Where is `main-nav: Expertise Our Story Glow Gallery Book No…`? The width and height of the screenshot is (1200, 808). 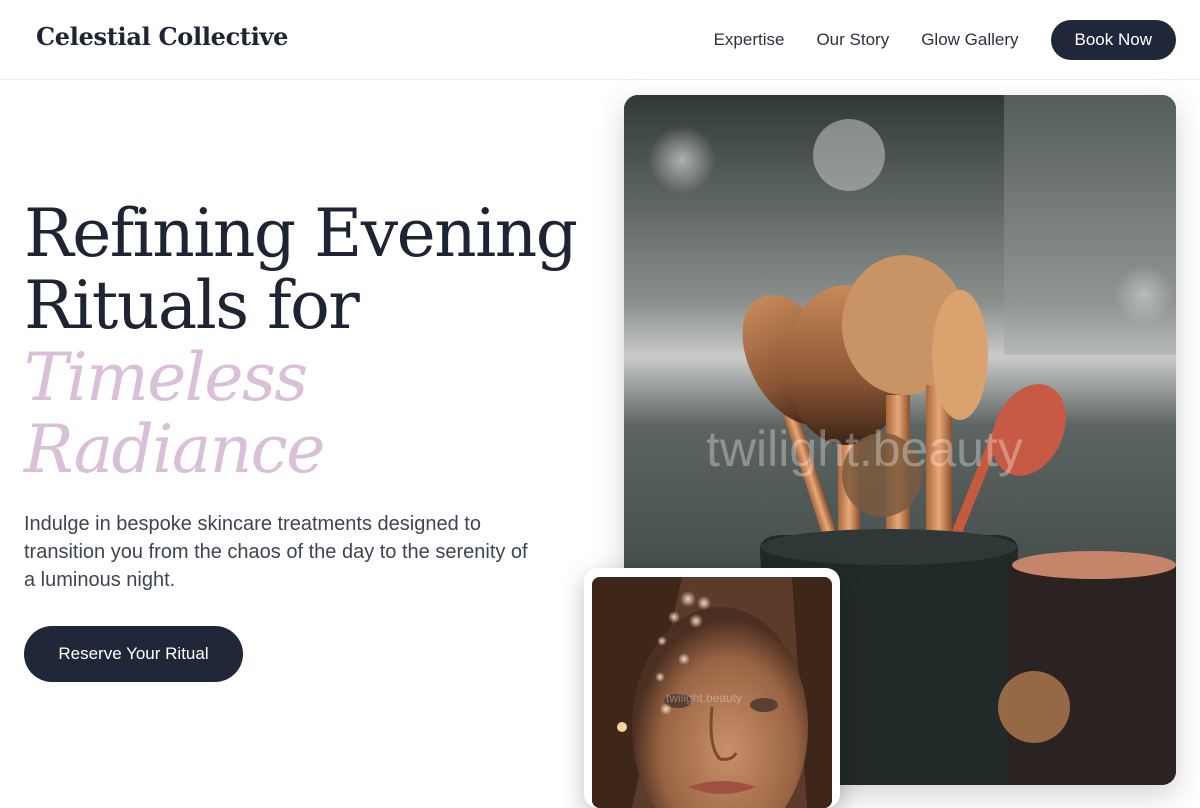 main-nav: Expertise Our Story Glow Gallery Book No… is located at coordinates (929, 40).